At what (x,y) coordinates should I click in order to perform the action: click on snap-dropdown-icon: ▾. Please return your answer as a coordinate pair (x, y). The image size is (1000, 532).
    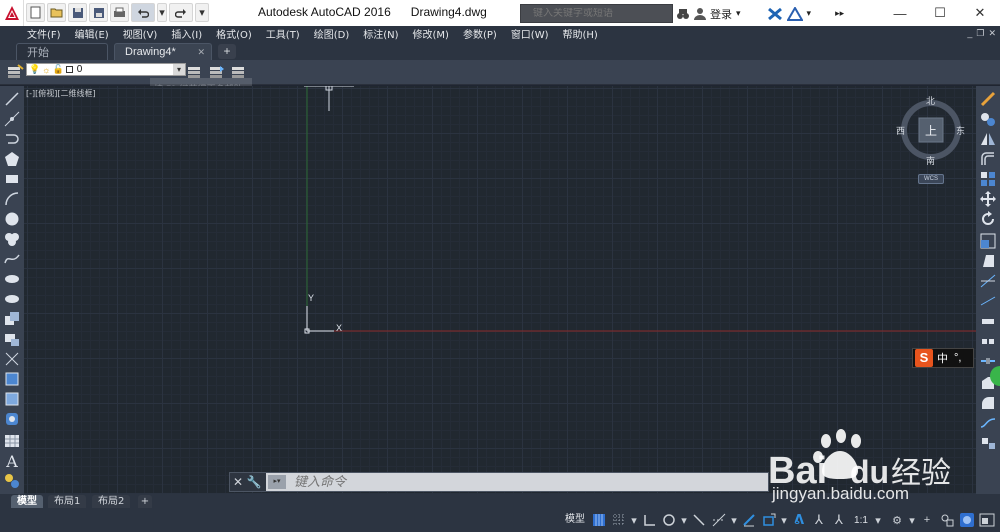
    Looking at the image, I should click on (634, 520).